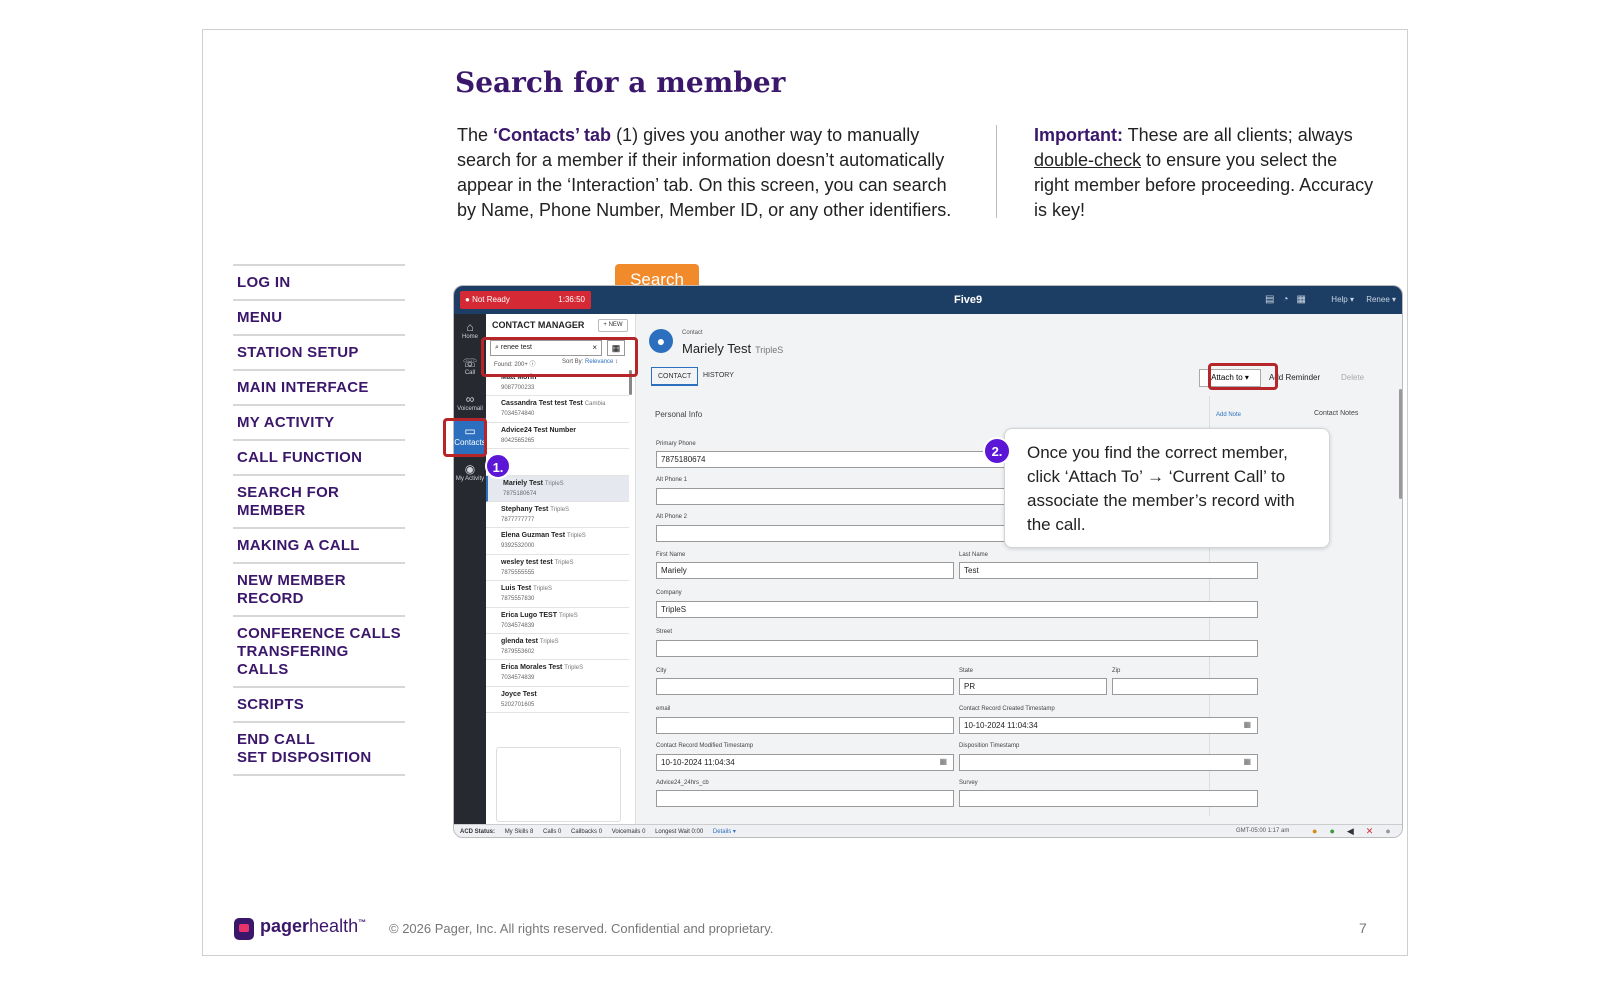 The image size is (1600, 982). I want to click on help-menu: Help ▾, so click(1342, 299).